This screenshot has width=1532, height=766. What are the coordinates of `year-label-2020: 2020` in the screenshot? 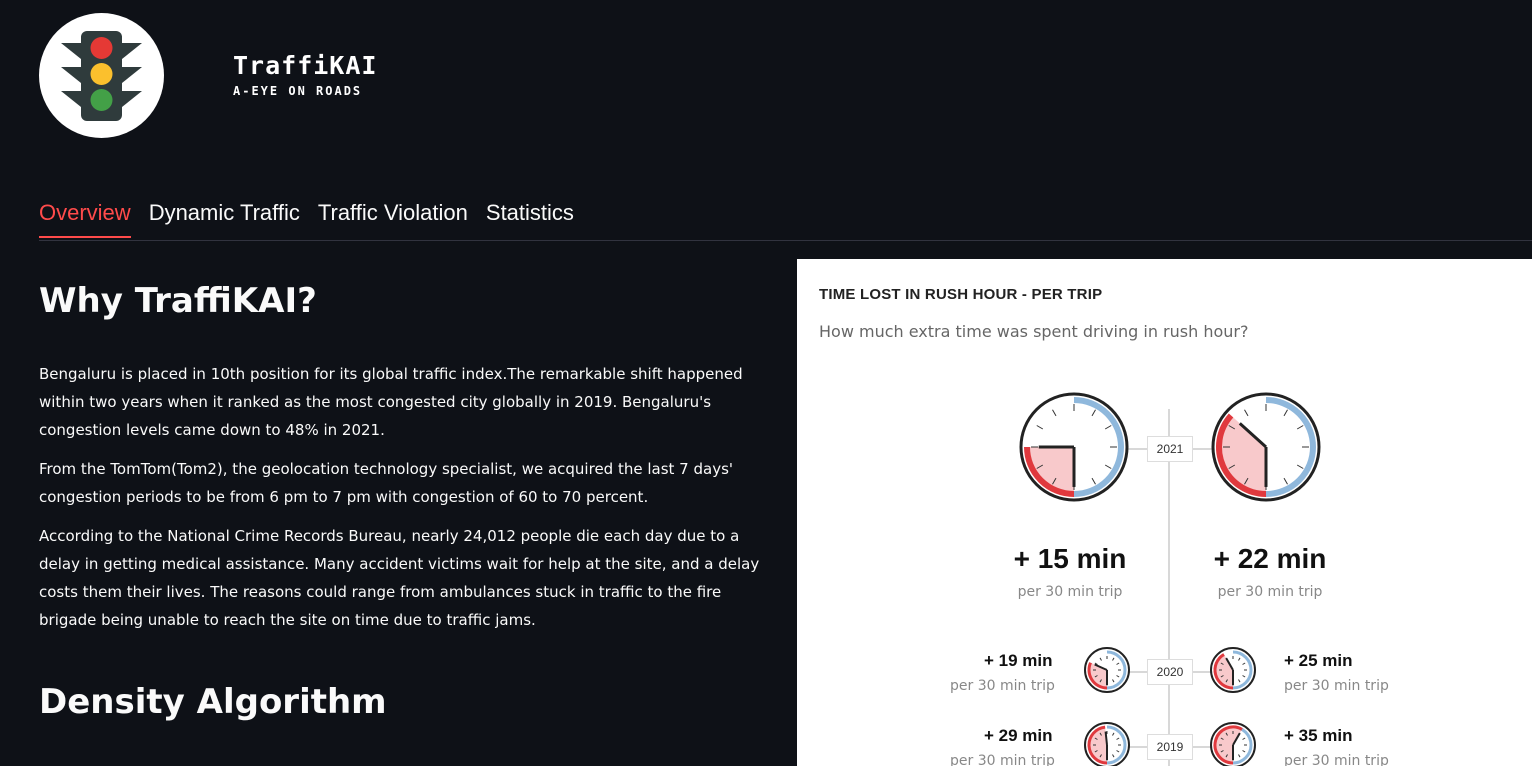 It's located at (1170, 672).